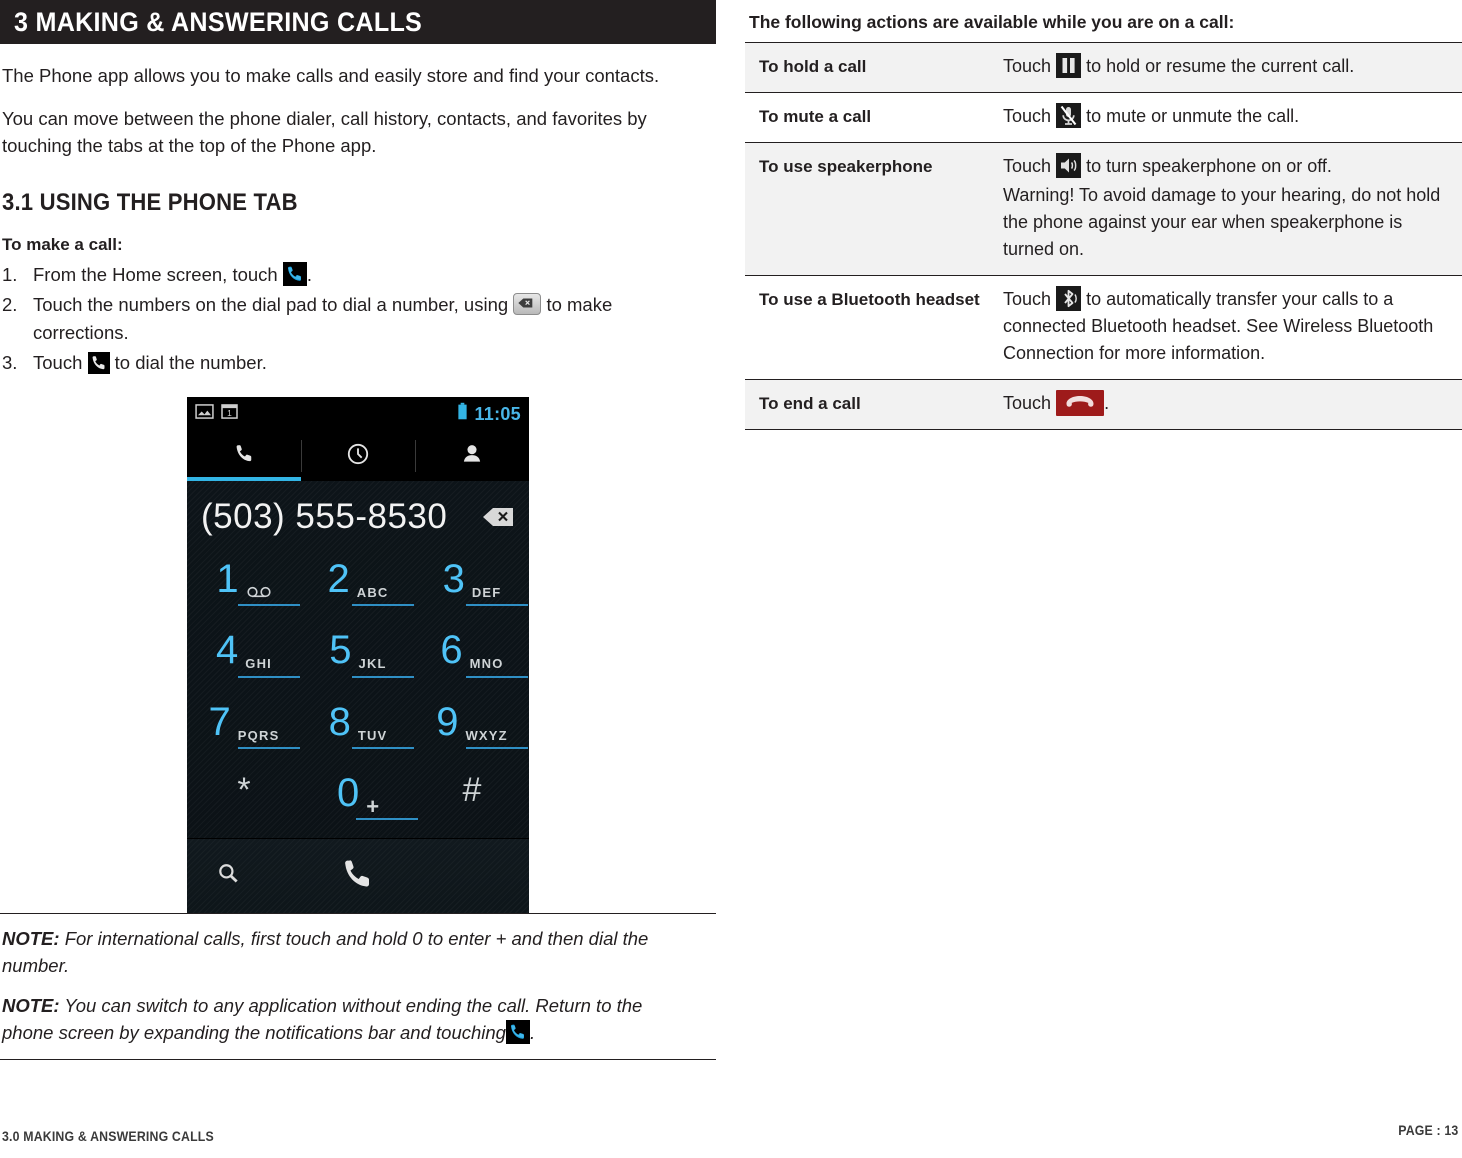 The height and width of the screenshot is (1158, 1462). What do you see at coordinates (486, 735) in the screenshot?
I see `key-letters: WXYZ` at bounding box center [486, 735].